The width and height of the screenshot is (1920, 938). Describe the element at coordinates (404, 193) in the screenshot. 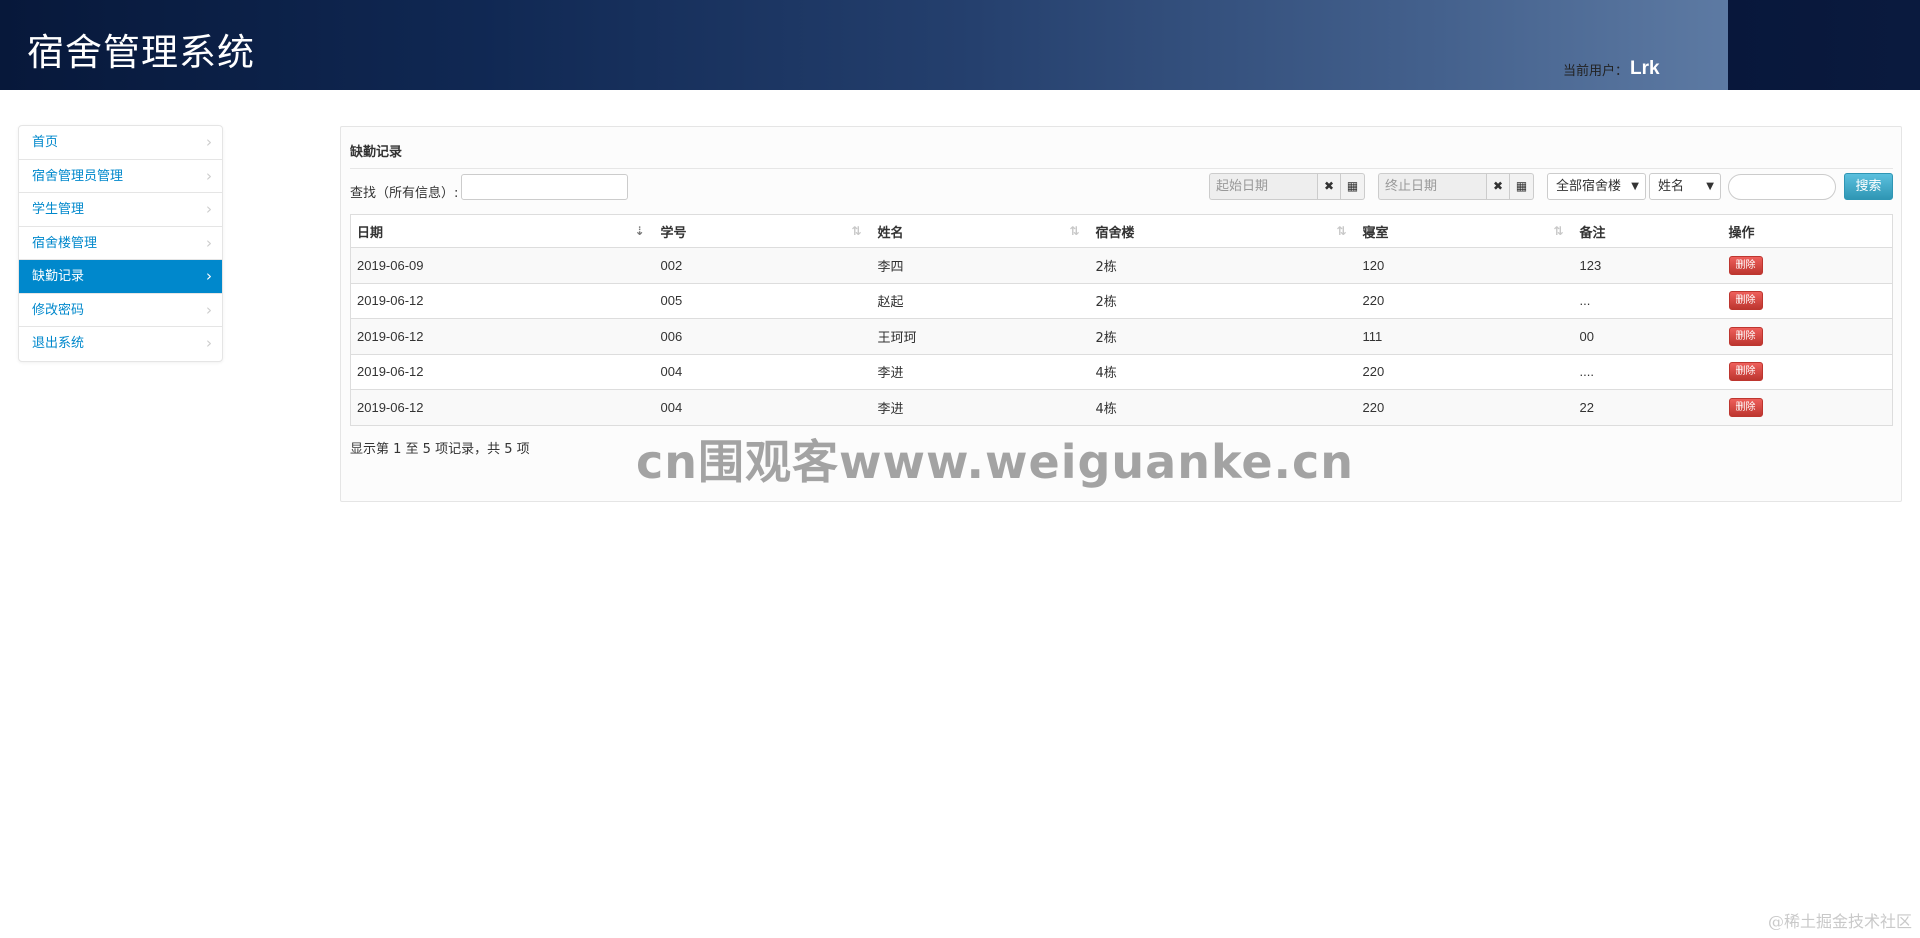

I see `search-label: 查找（所有信息）:` at that location.